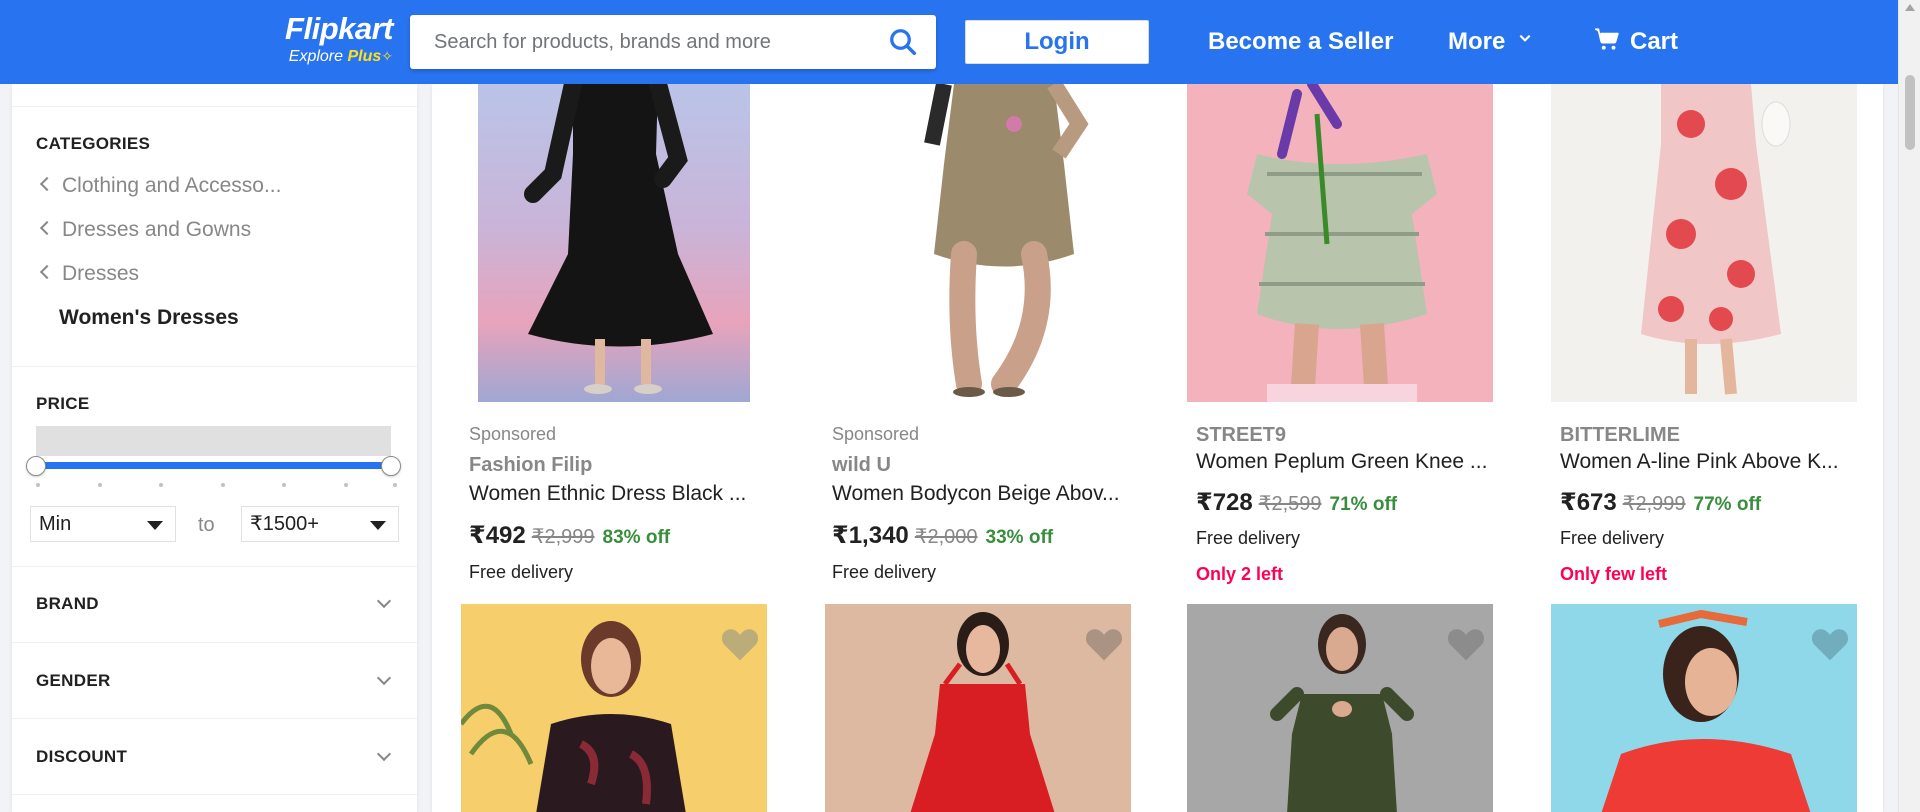 The width and height of the screenshot is (1920, 812). Describe the element at coordinates (87, 274) in the screenshot. I see `category-link-dresses: Dresses` at that location.